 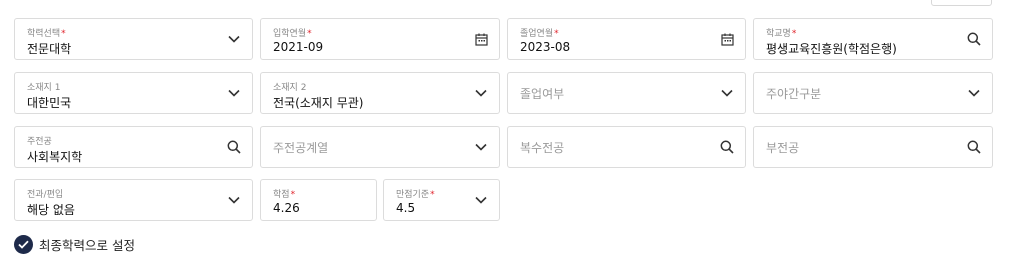 I want to click on school-name-field: 학교명* 평생교육진흥원(학점은행), so click(x=873, y=39).